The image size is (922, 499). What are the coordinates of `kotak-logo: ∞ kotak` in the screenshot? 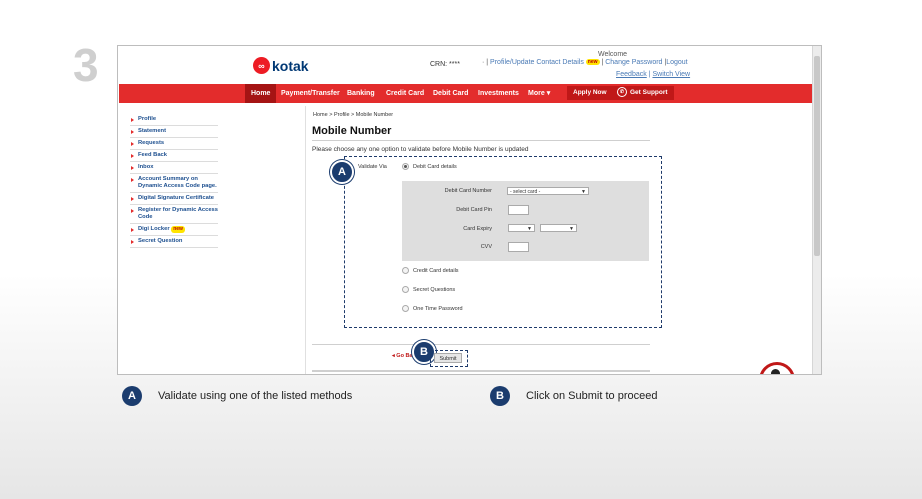 It's located at (281, 65).